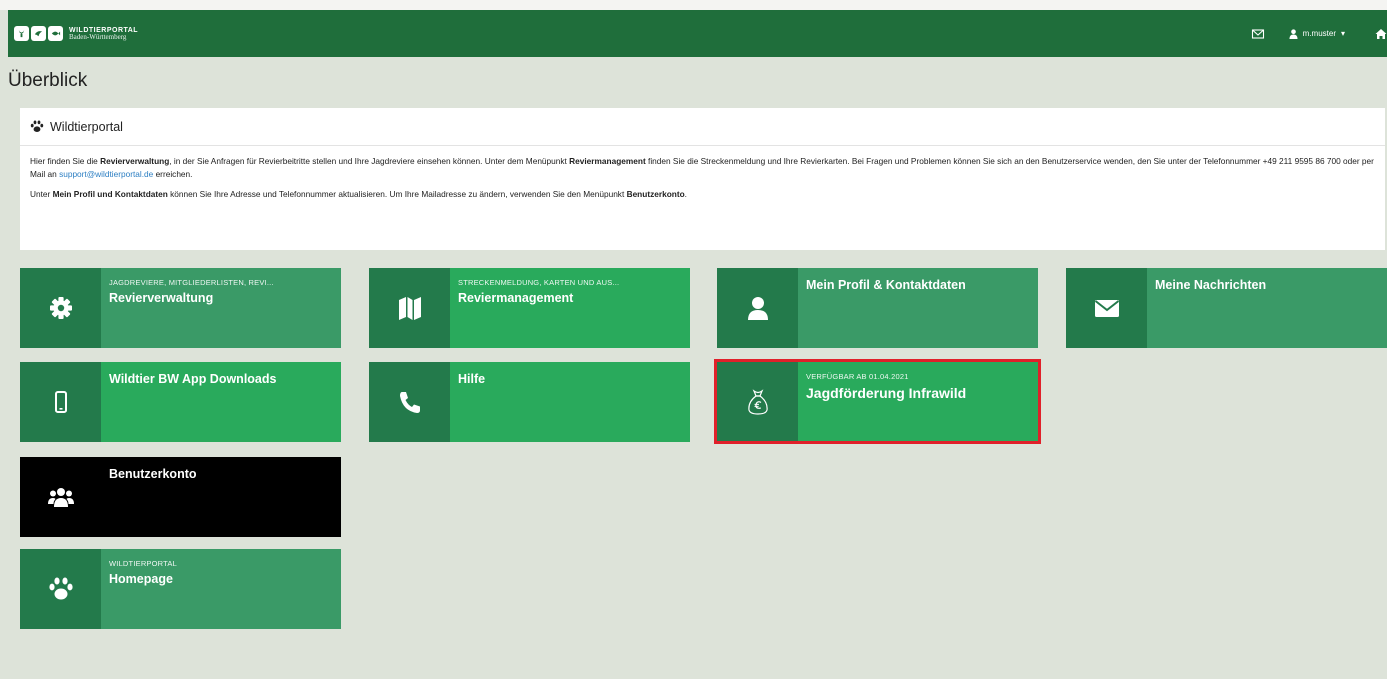 This screenshot has height=679, width=1387. What do you see at coordinates (161, 298) in the screenshot?
I see `tile-title: Revierverwaltung` at bounding box center [161, 298].